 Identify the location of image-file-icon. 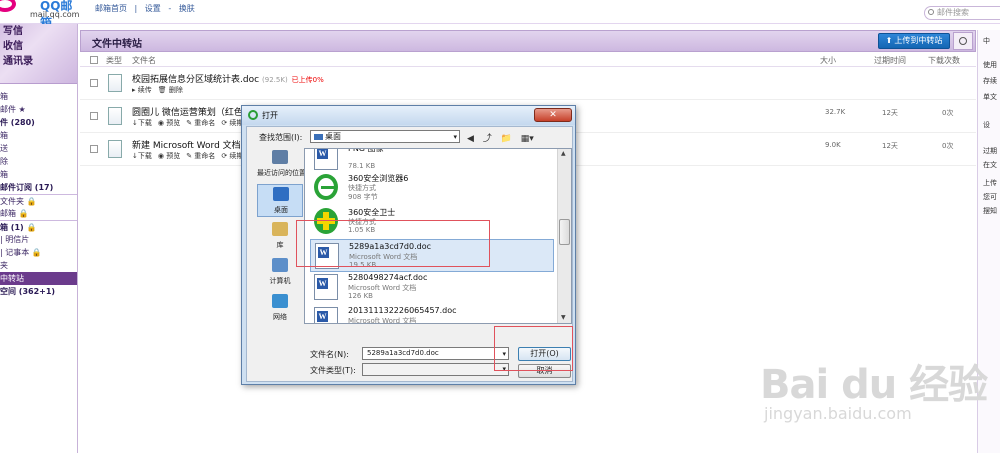
(326, 159).